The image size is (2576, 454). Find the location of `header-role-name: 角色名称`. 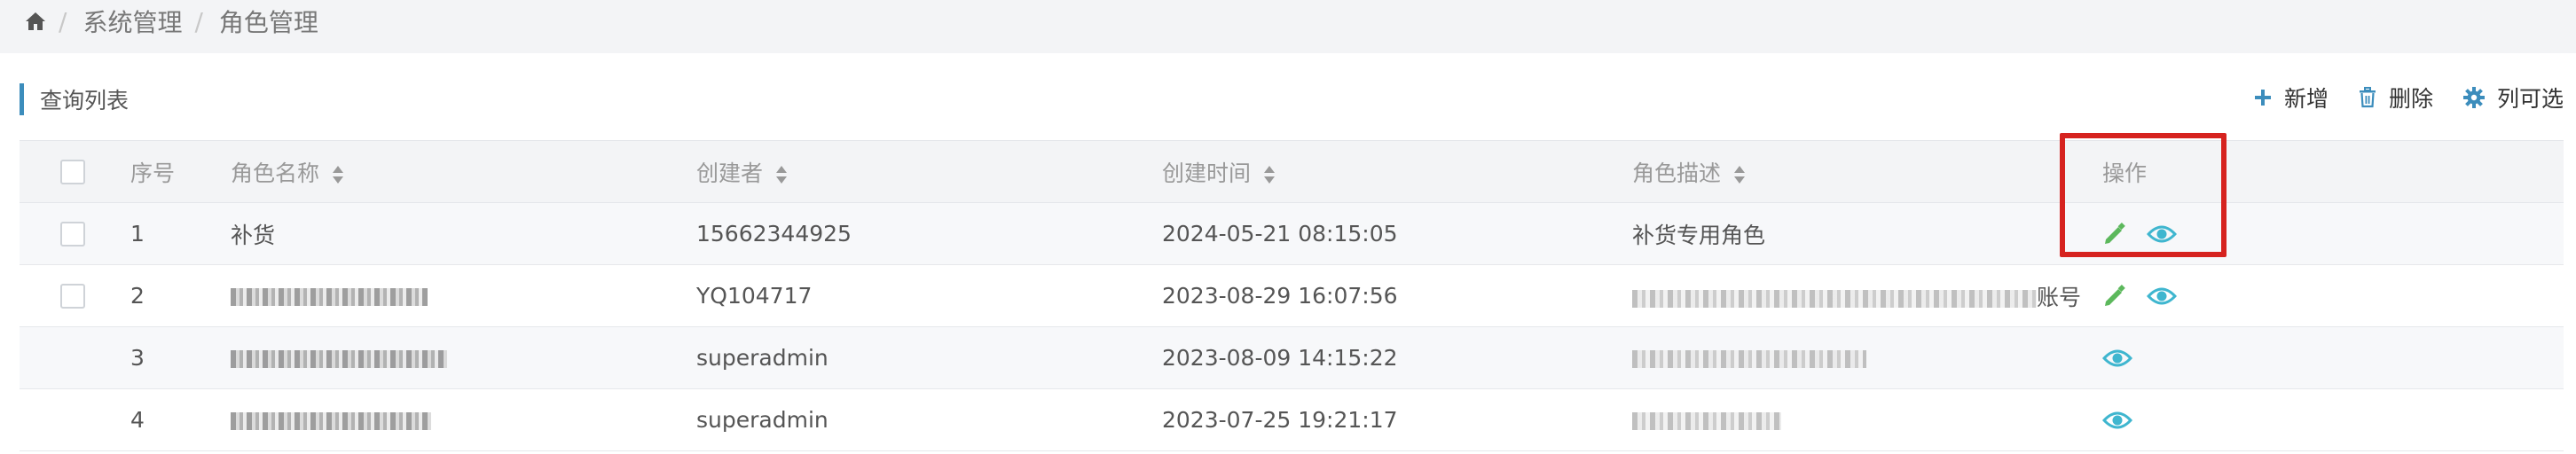

header-role-name: 角色名称 is located at coordinates (463, 172).